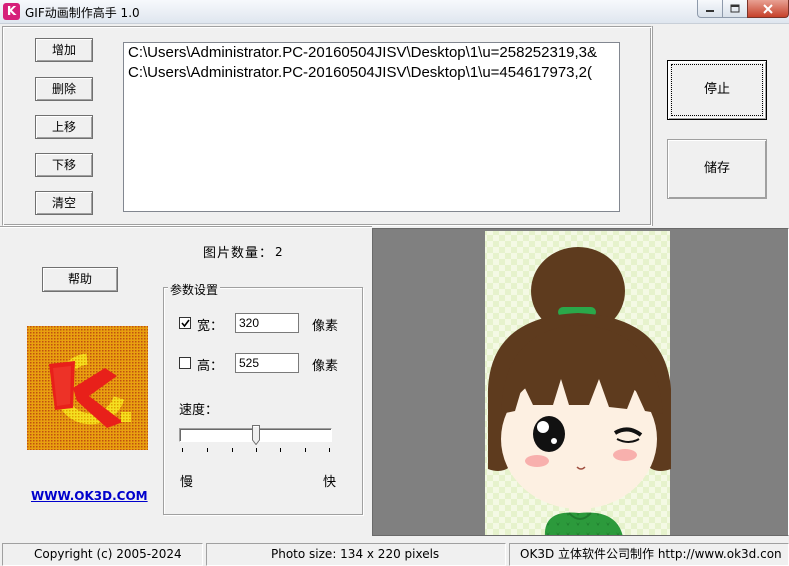 The height and width of the screenshot is (566, 789). Describe the element at coordinates (102, 554) in the screenshot. I see `status-copyright: Copyright (c) 2005-2024` at that location.